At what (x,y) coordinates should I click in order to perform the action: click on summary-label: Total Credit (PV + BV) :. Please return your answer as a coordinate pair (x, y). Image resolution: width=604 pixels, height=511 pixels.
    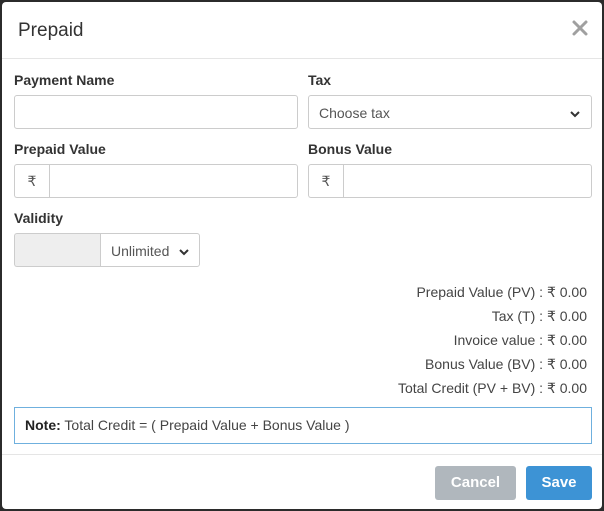
    Looking at the image, I should click on (472, 388).